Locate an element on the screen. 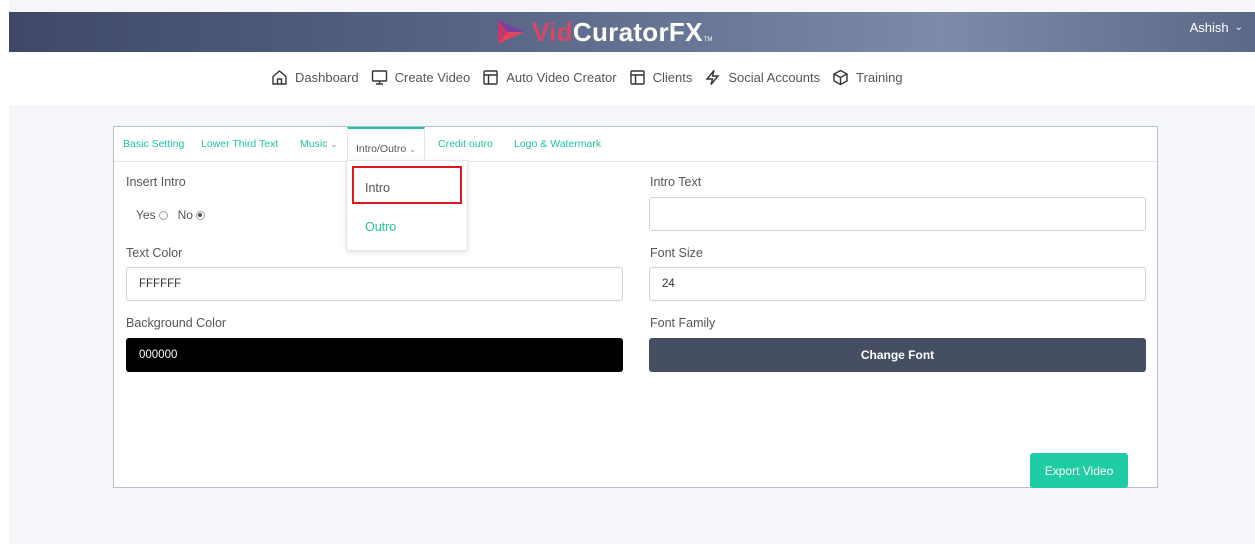  radio-yes-label: Yes is located at coordinates (146, 215).